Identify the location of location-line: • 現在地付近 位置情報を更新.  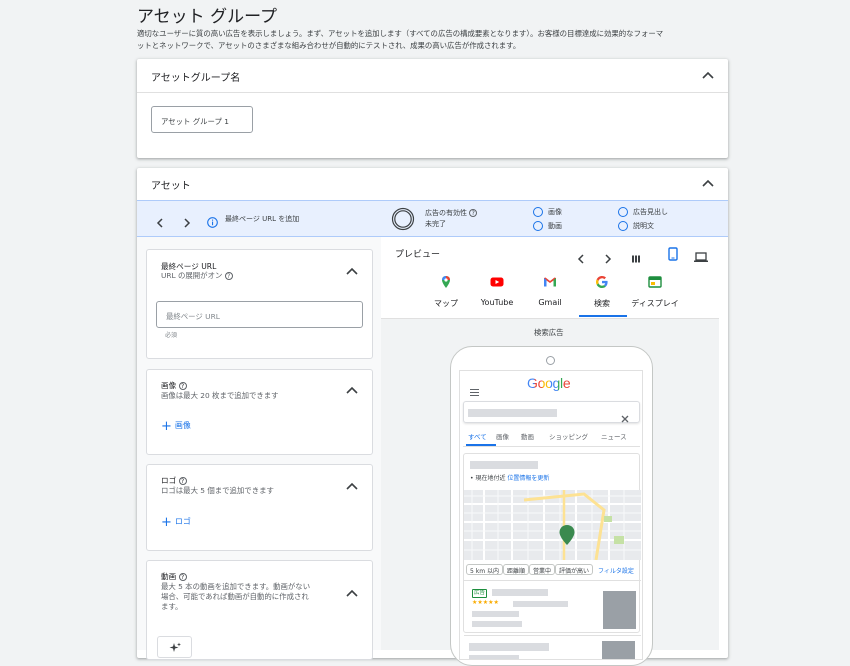
(509, 477).